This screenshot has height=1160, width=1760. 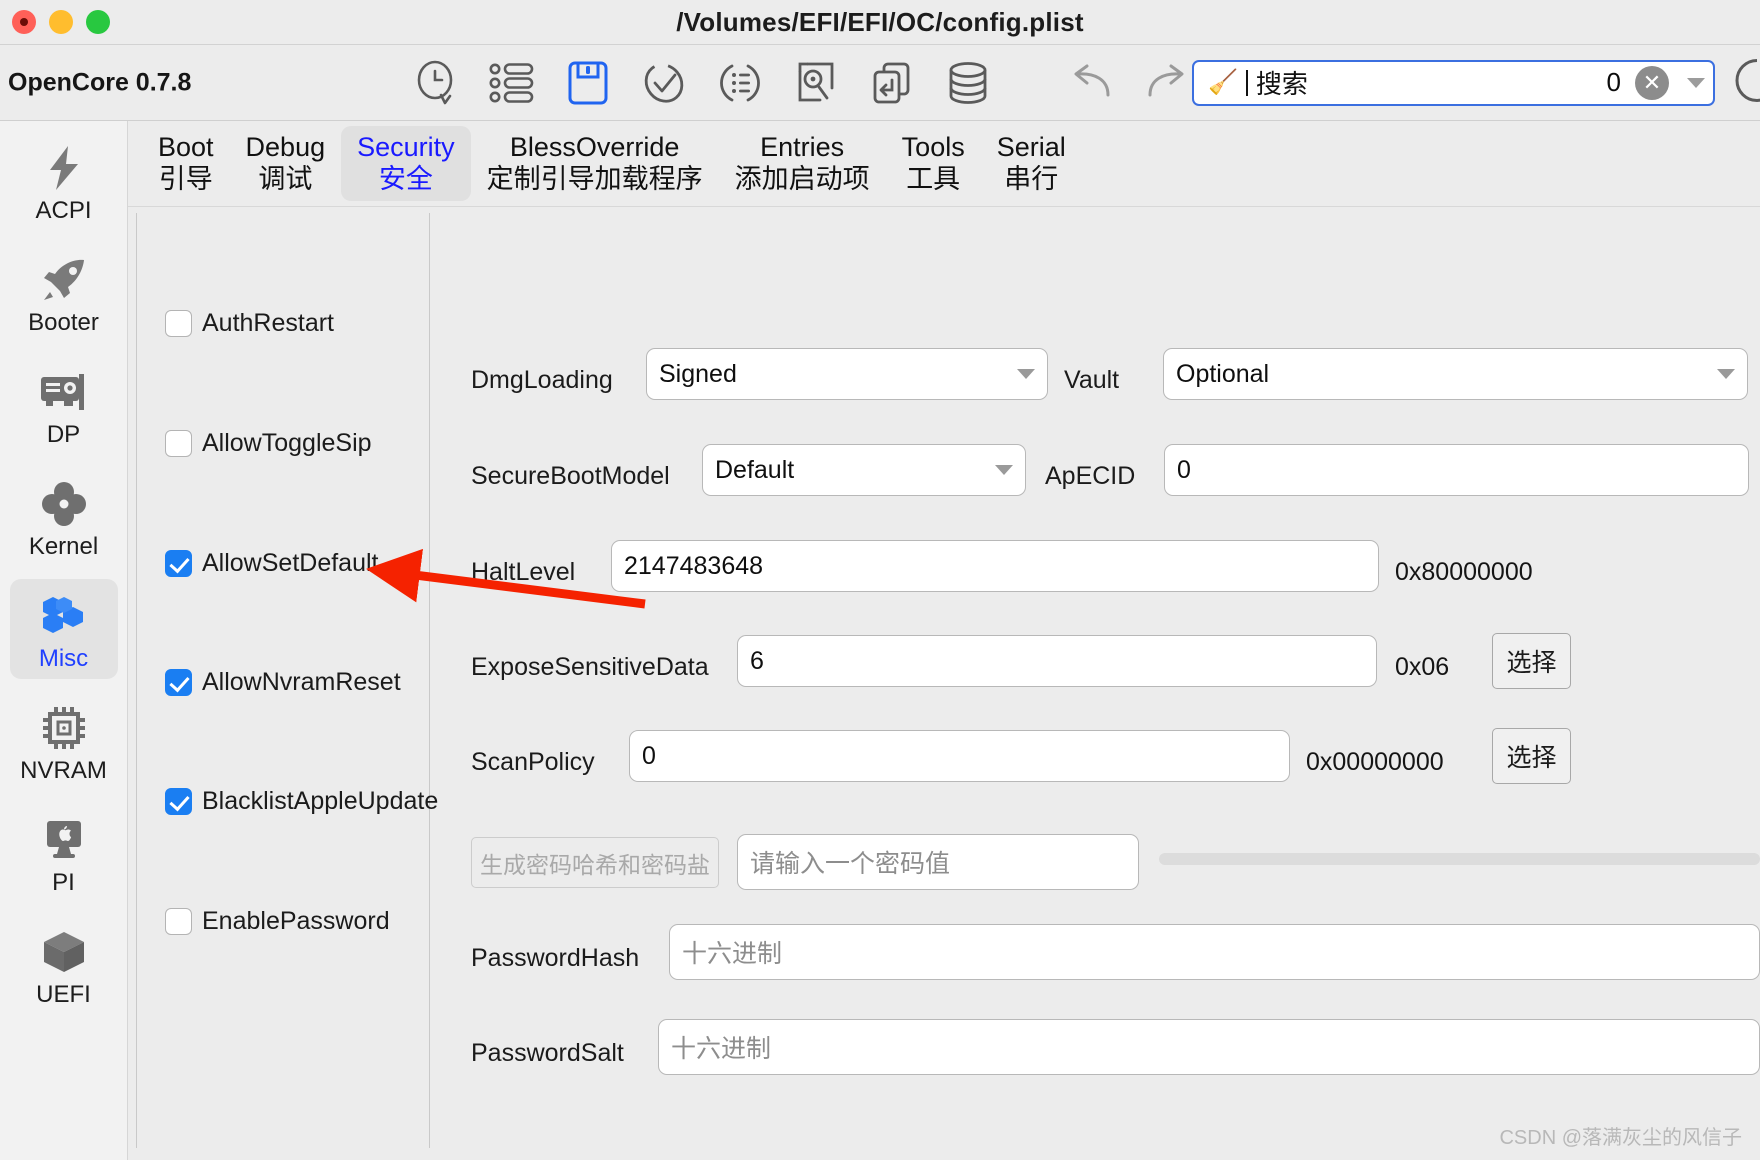 I want to click on tab-tools: Tools 工具, so click(x=933, y=164).